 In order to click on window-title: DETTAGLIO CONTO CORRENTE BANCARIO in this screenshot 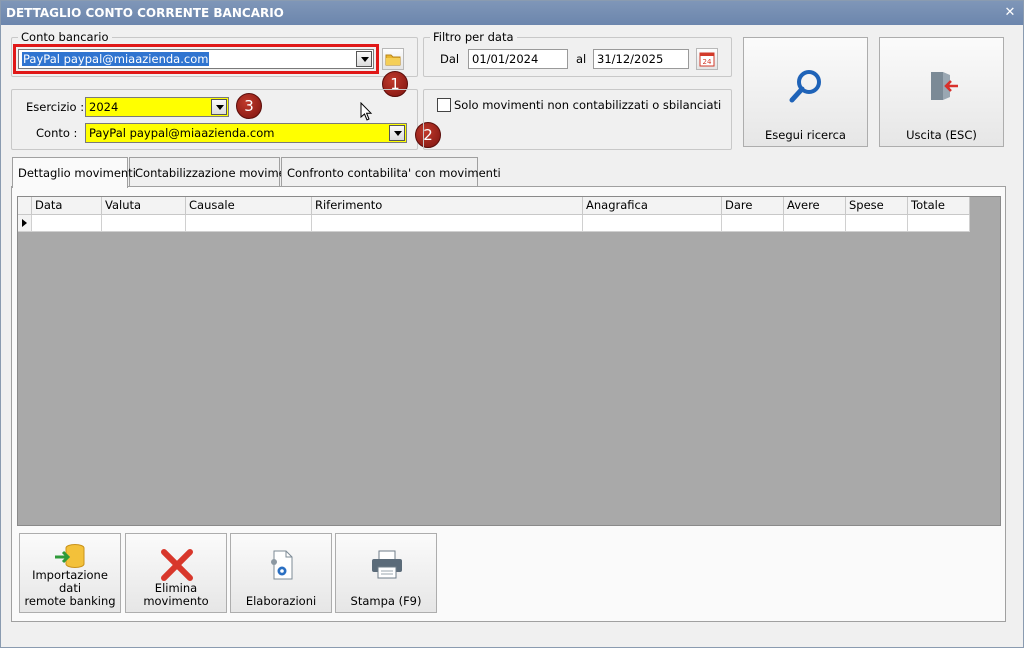, I will do `click(145, 13)`.